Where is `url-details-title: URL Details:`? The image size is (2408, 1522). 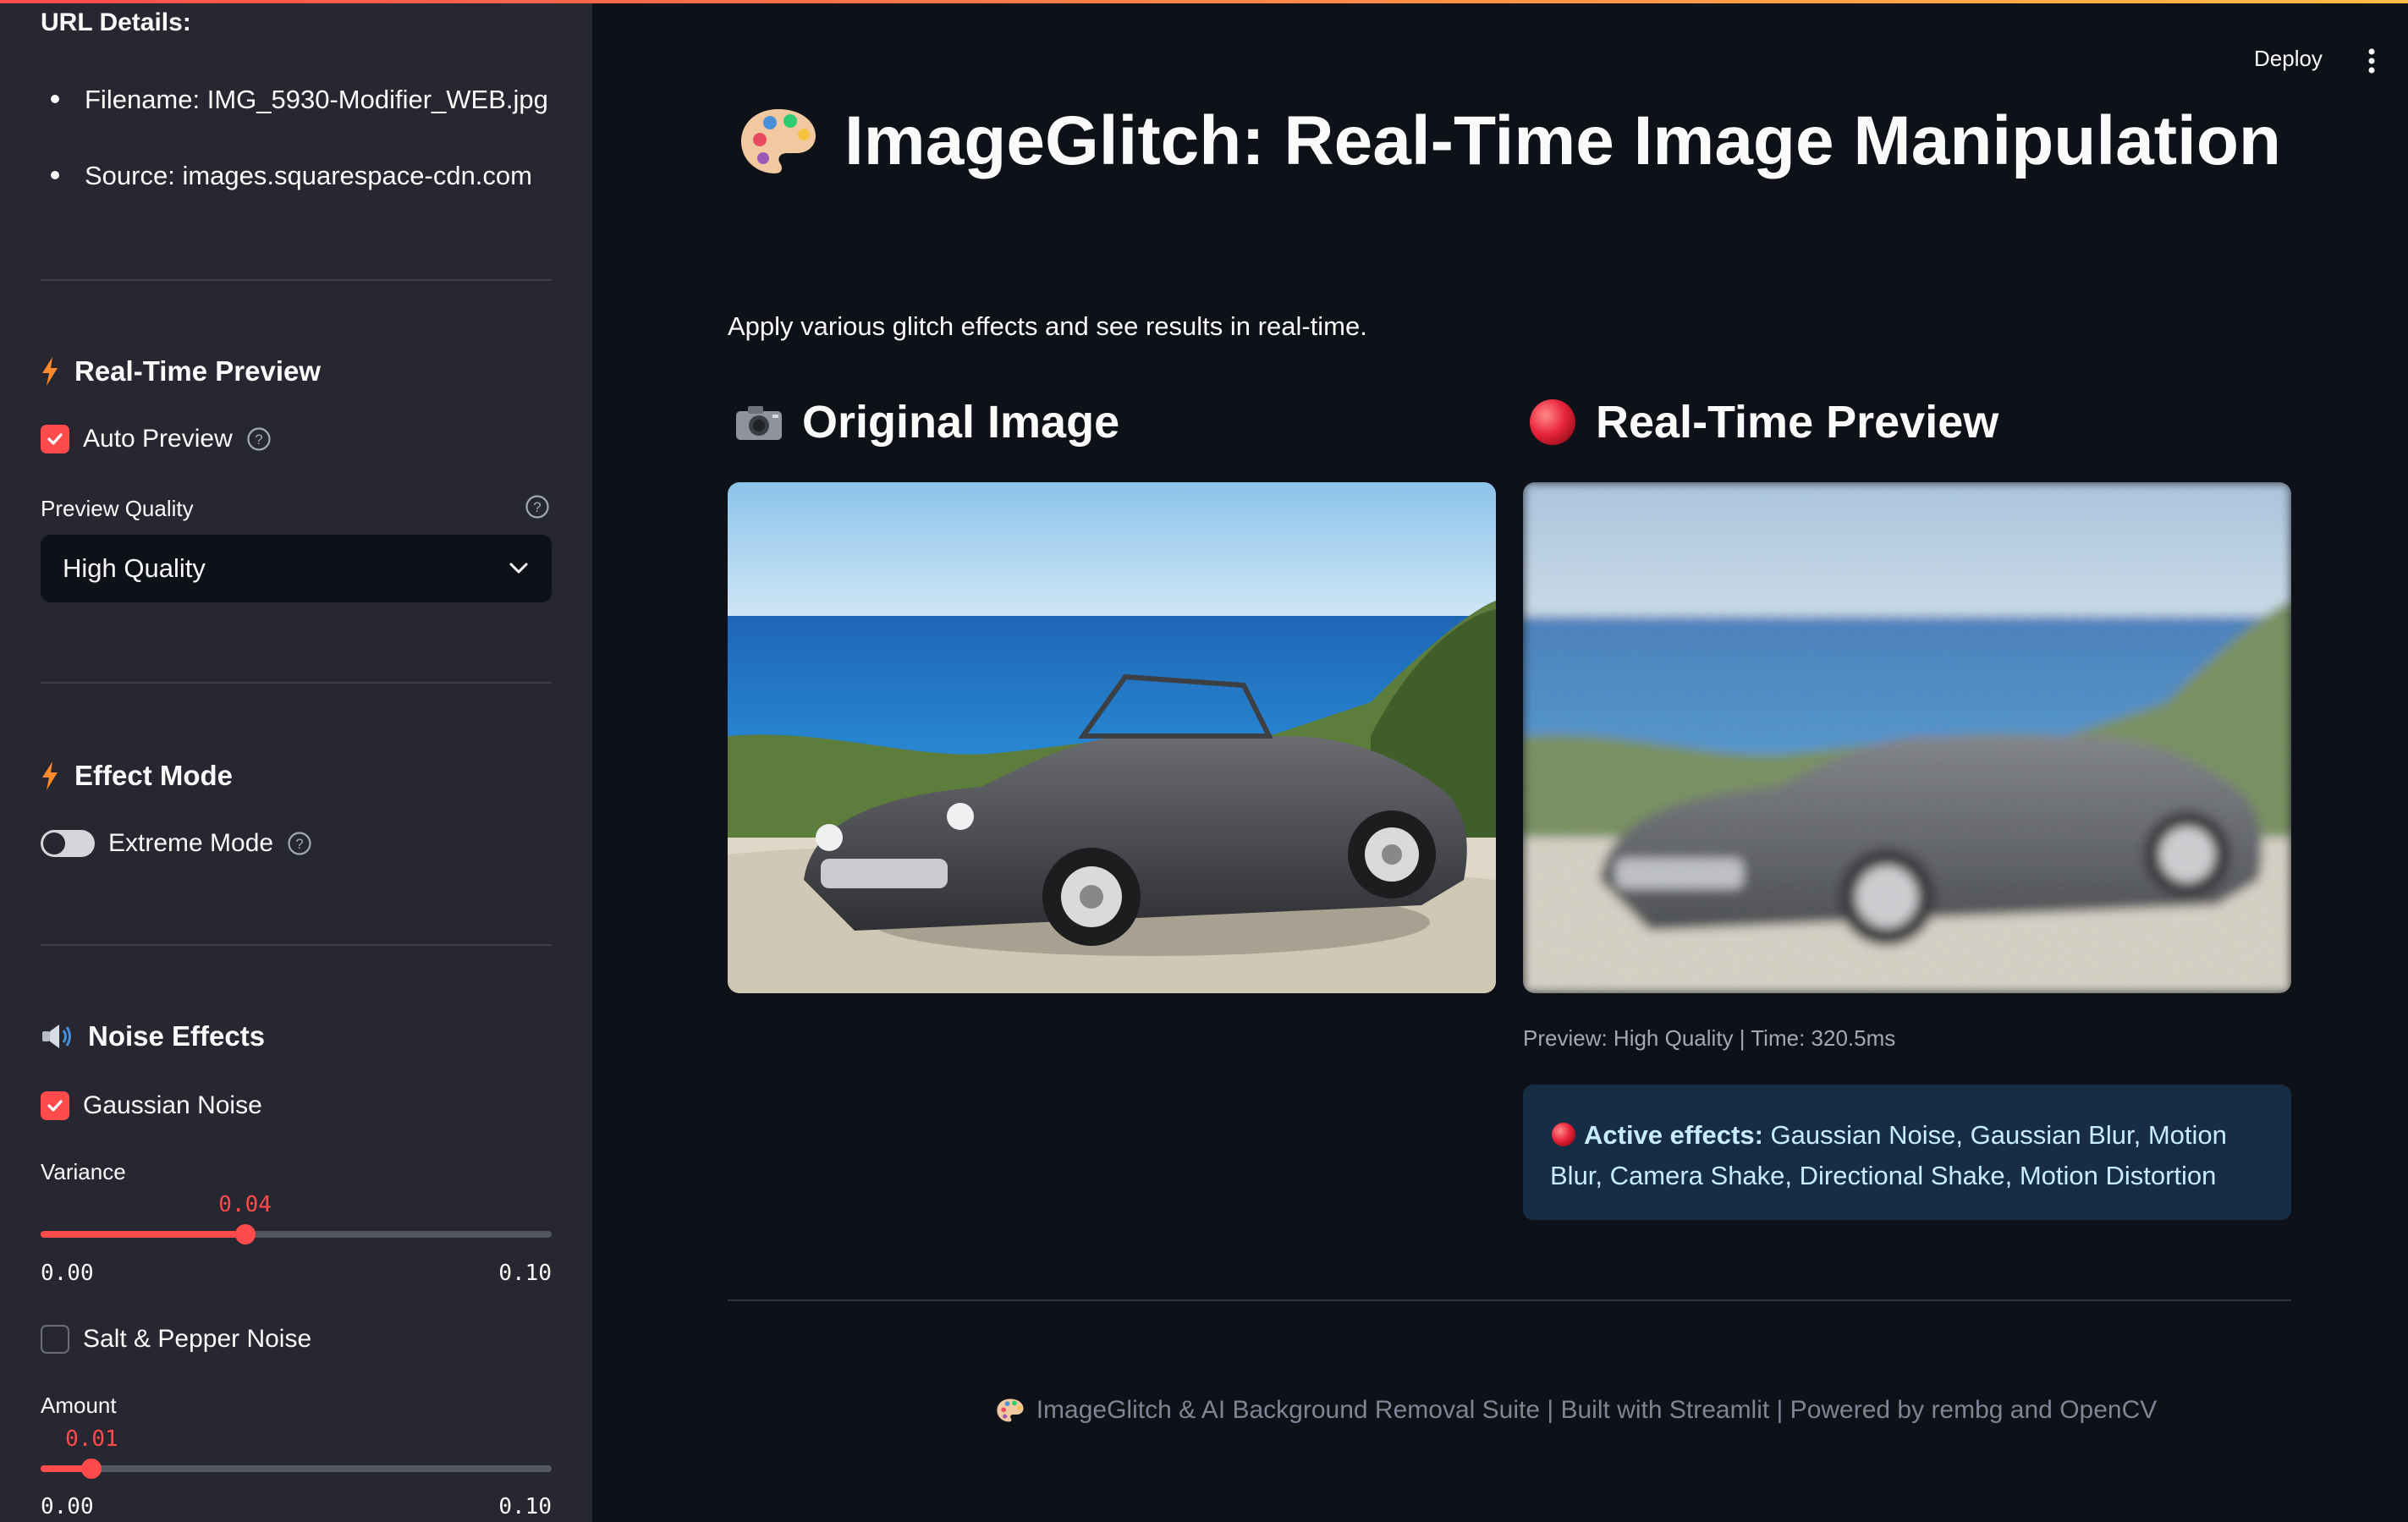
url-details-title: URL Details: is located at coordinates (116, 22).